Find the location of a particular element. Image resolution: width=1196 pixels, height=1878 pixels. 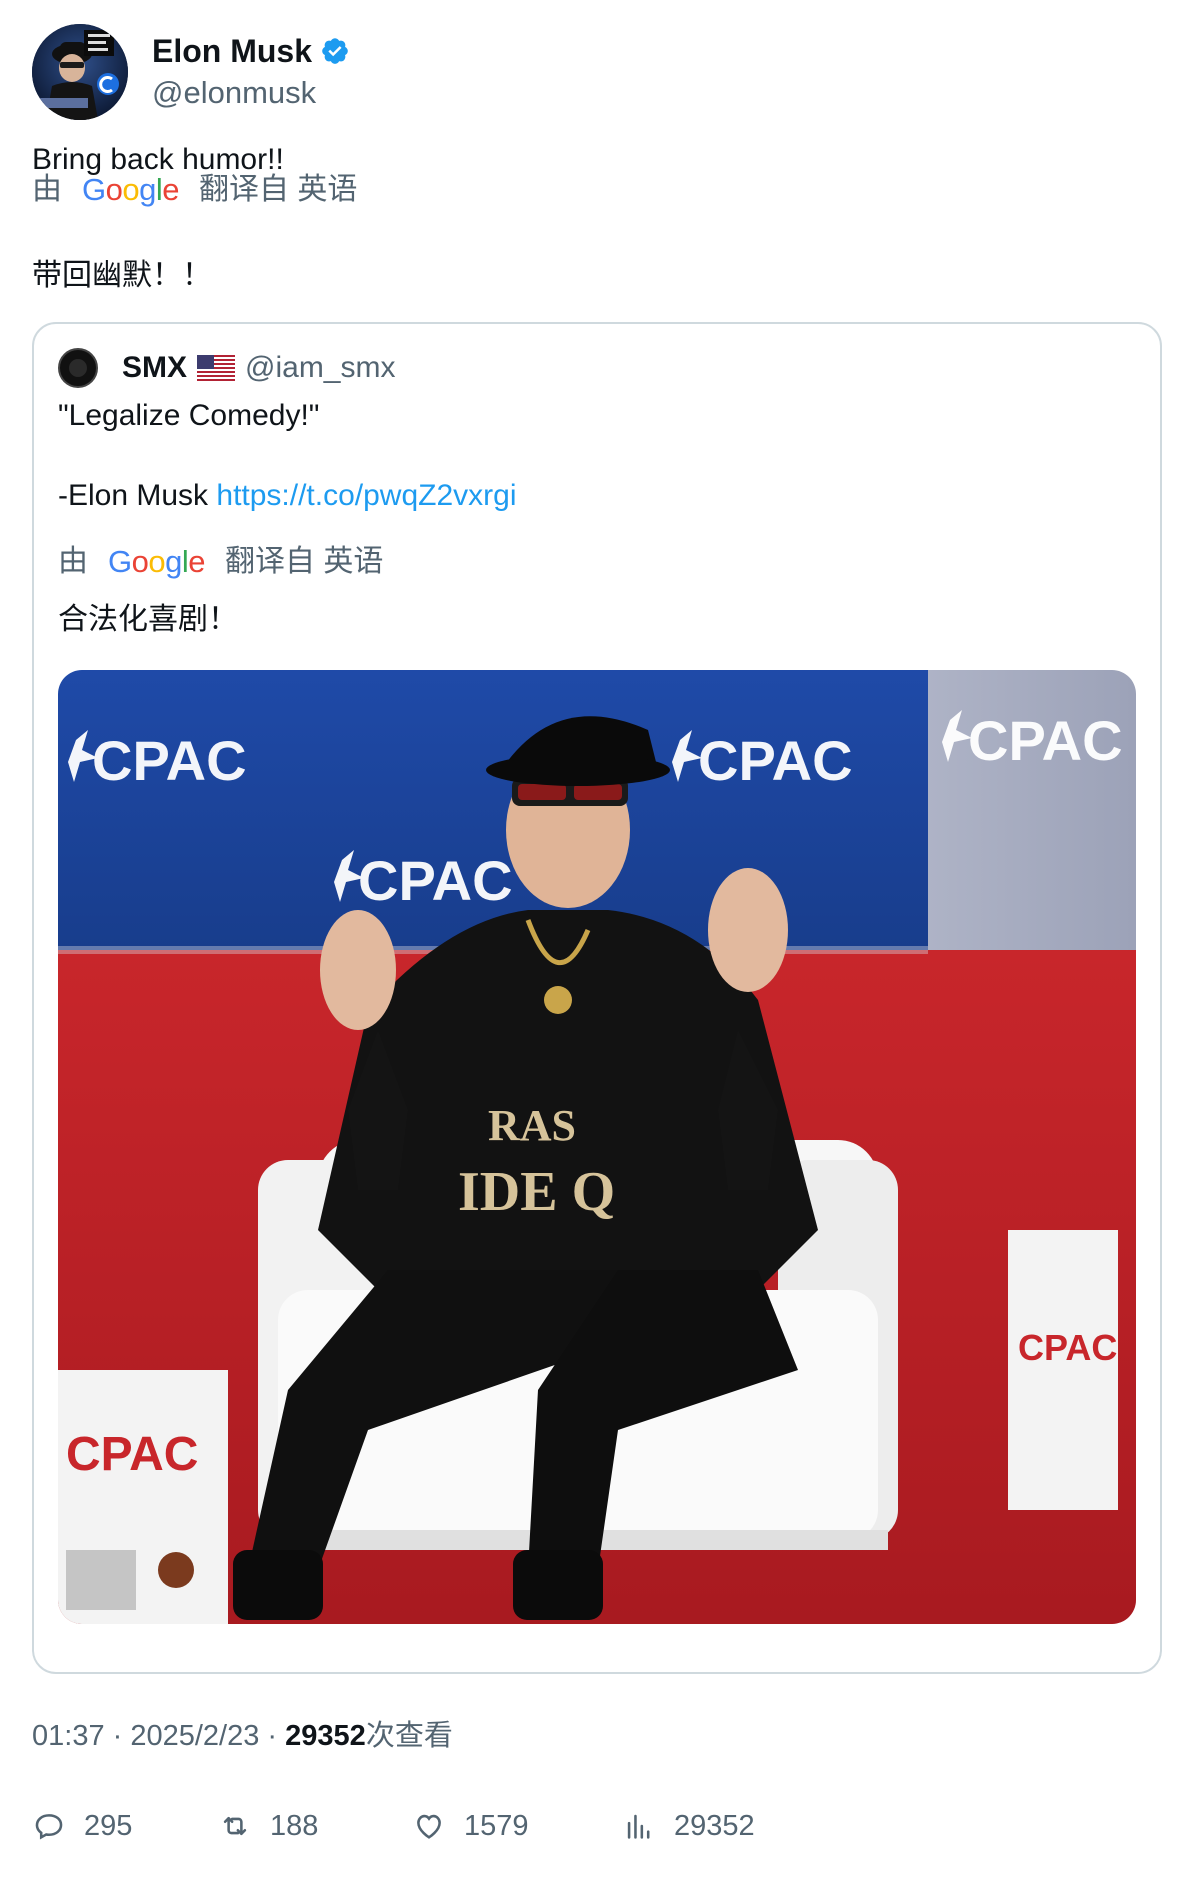

quoted-tweet-header: SMX @iam_smx is located at coordinates (226, 368).